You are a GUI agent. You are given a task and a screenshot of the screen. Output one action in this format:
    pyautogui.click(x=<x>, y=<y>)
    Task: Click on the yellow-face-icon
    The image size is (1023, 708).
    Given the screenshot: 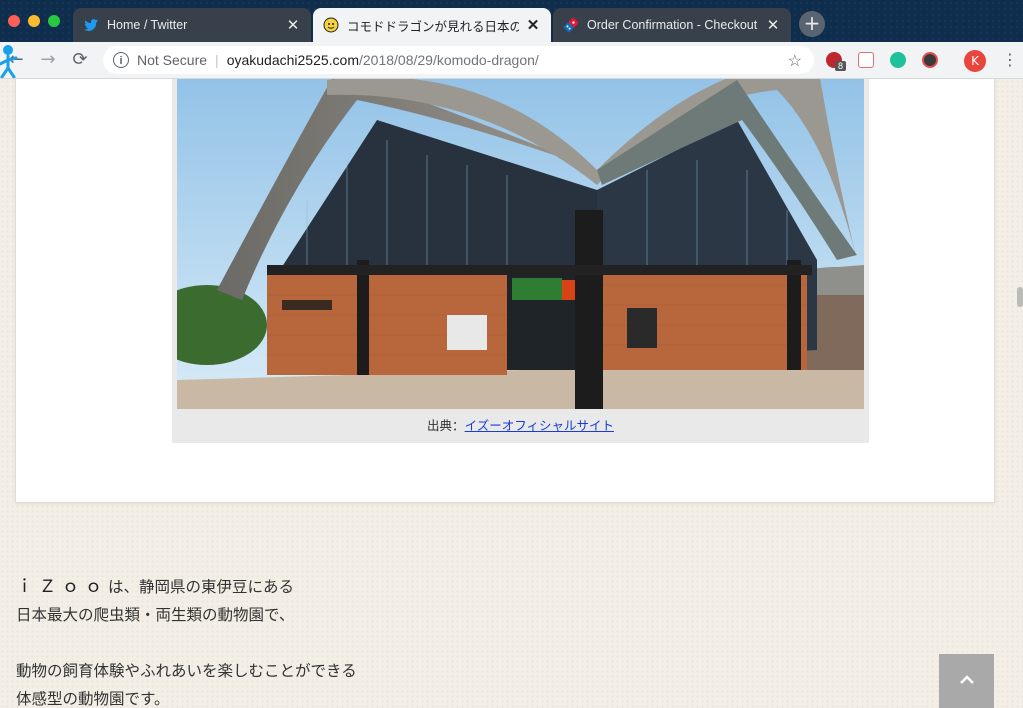 What is the action you would take?
    pyautogui.click(x=331, y=25)
    